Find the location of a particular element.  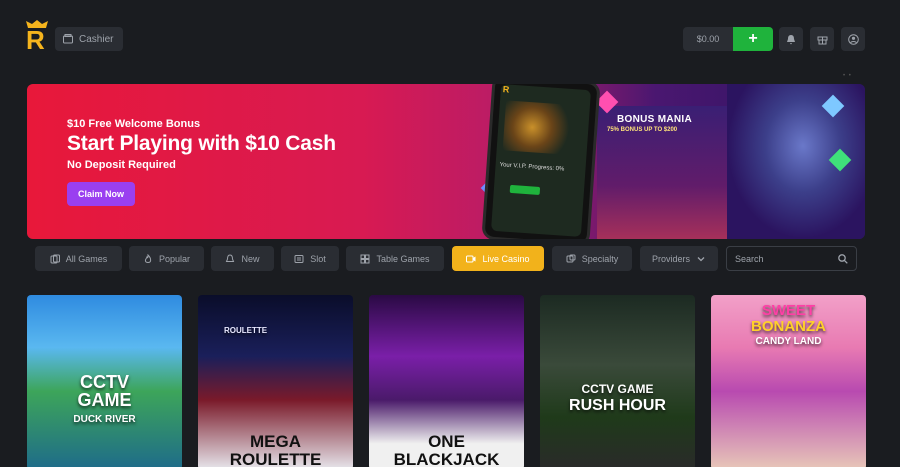

game-title: BLACKJACK is located at coordinates (446, 458).